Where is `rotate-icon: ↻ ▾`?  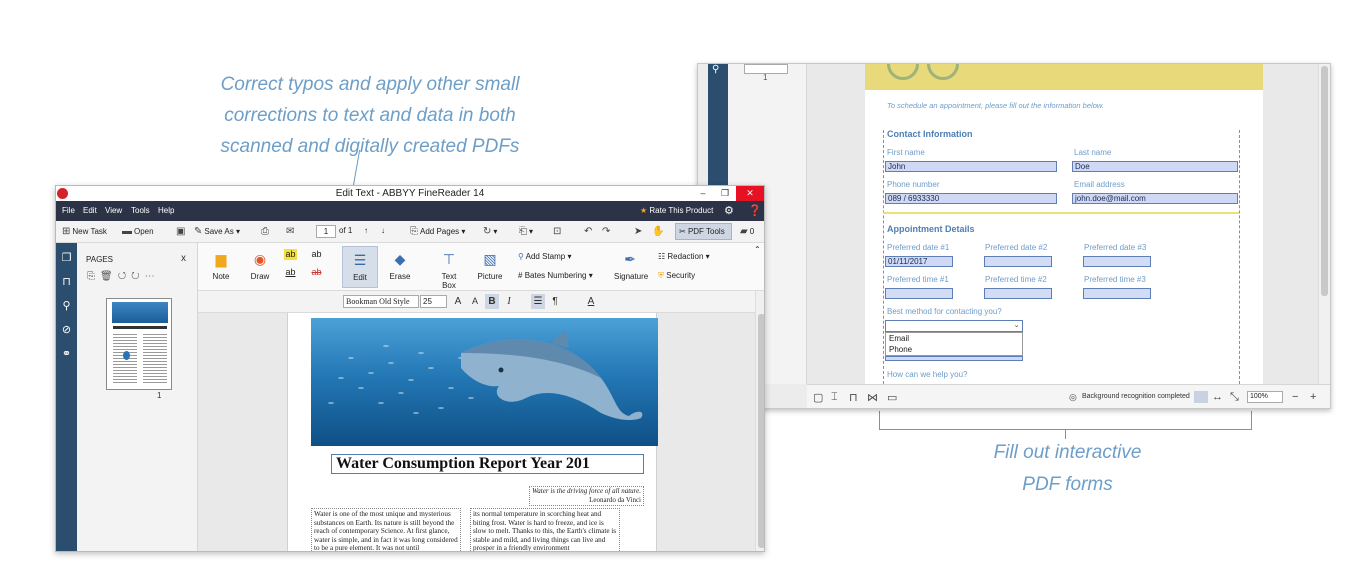
rotate-icon: ↻ ▾ is located at coordinates (490, 231).